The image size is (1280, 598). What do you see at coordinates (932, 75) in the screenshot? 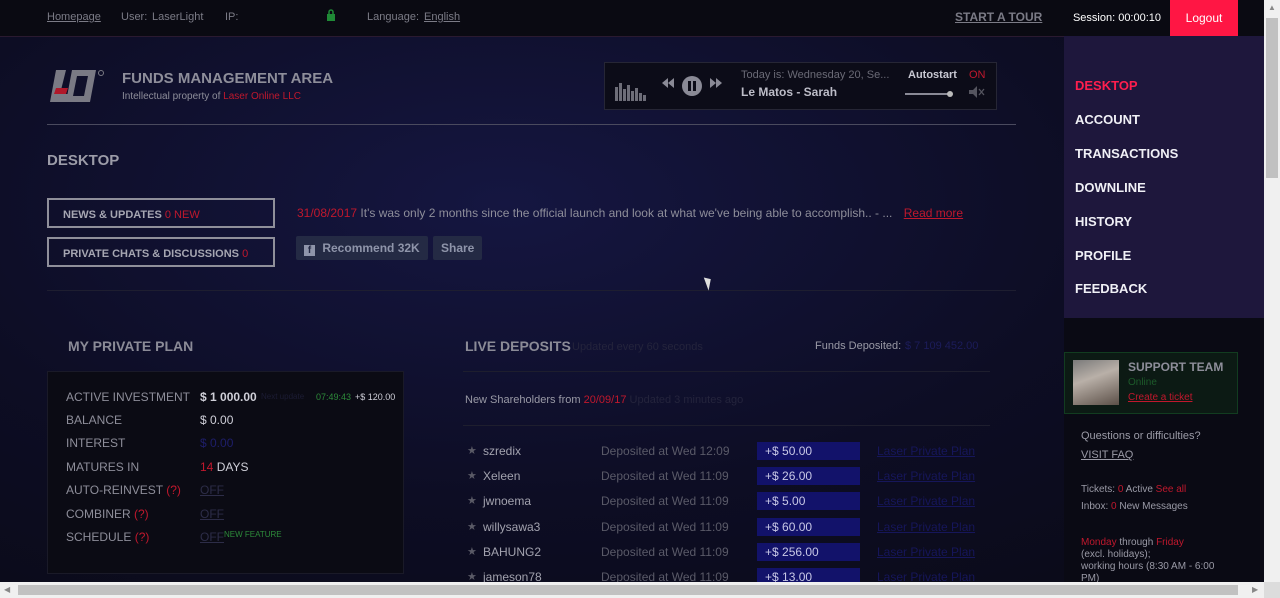
I see `autostart-label: Autostart` at bounding box center [932, 75].